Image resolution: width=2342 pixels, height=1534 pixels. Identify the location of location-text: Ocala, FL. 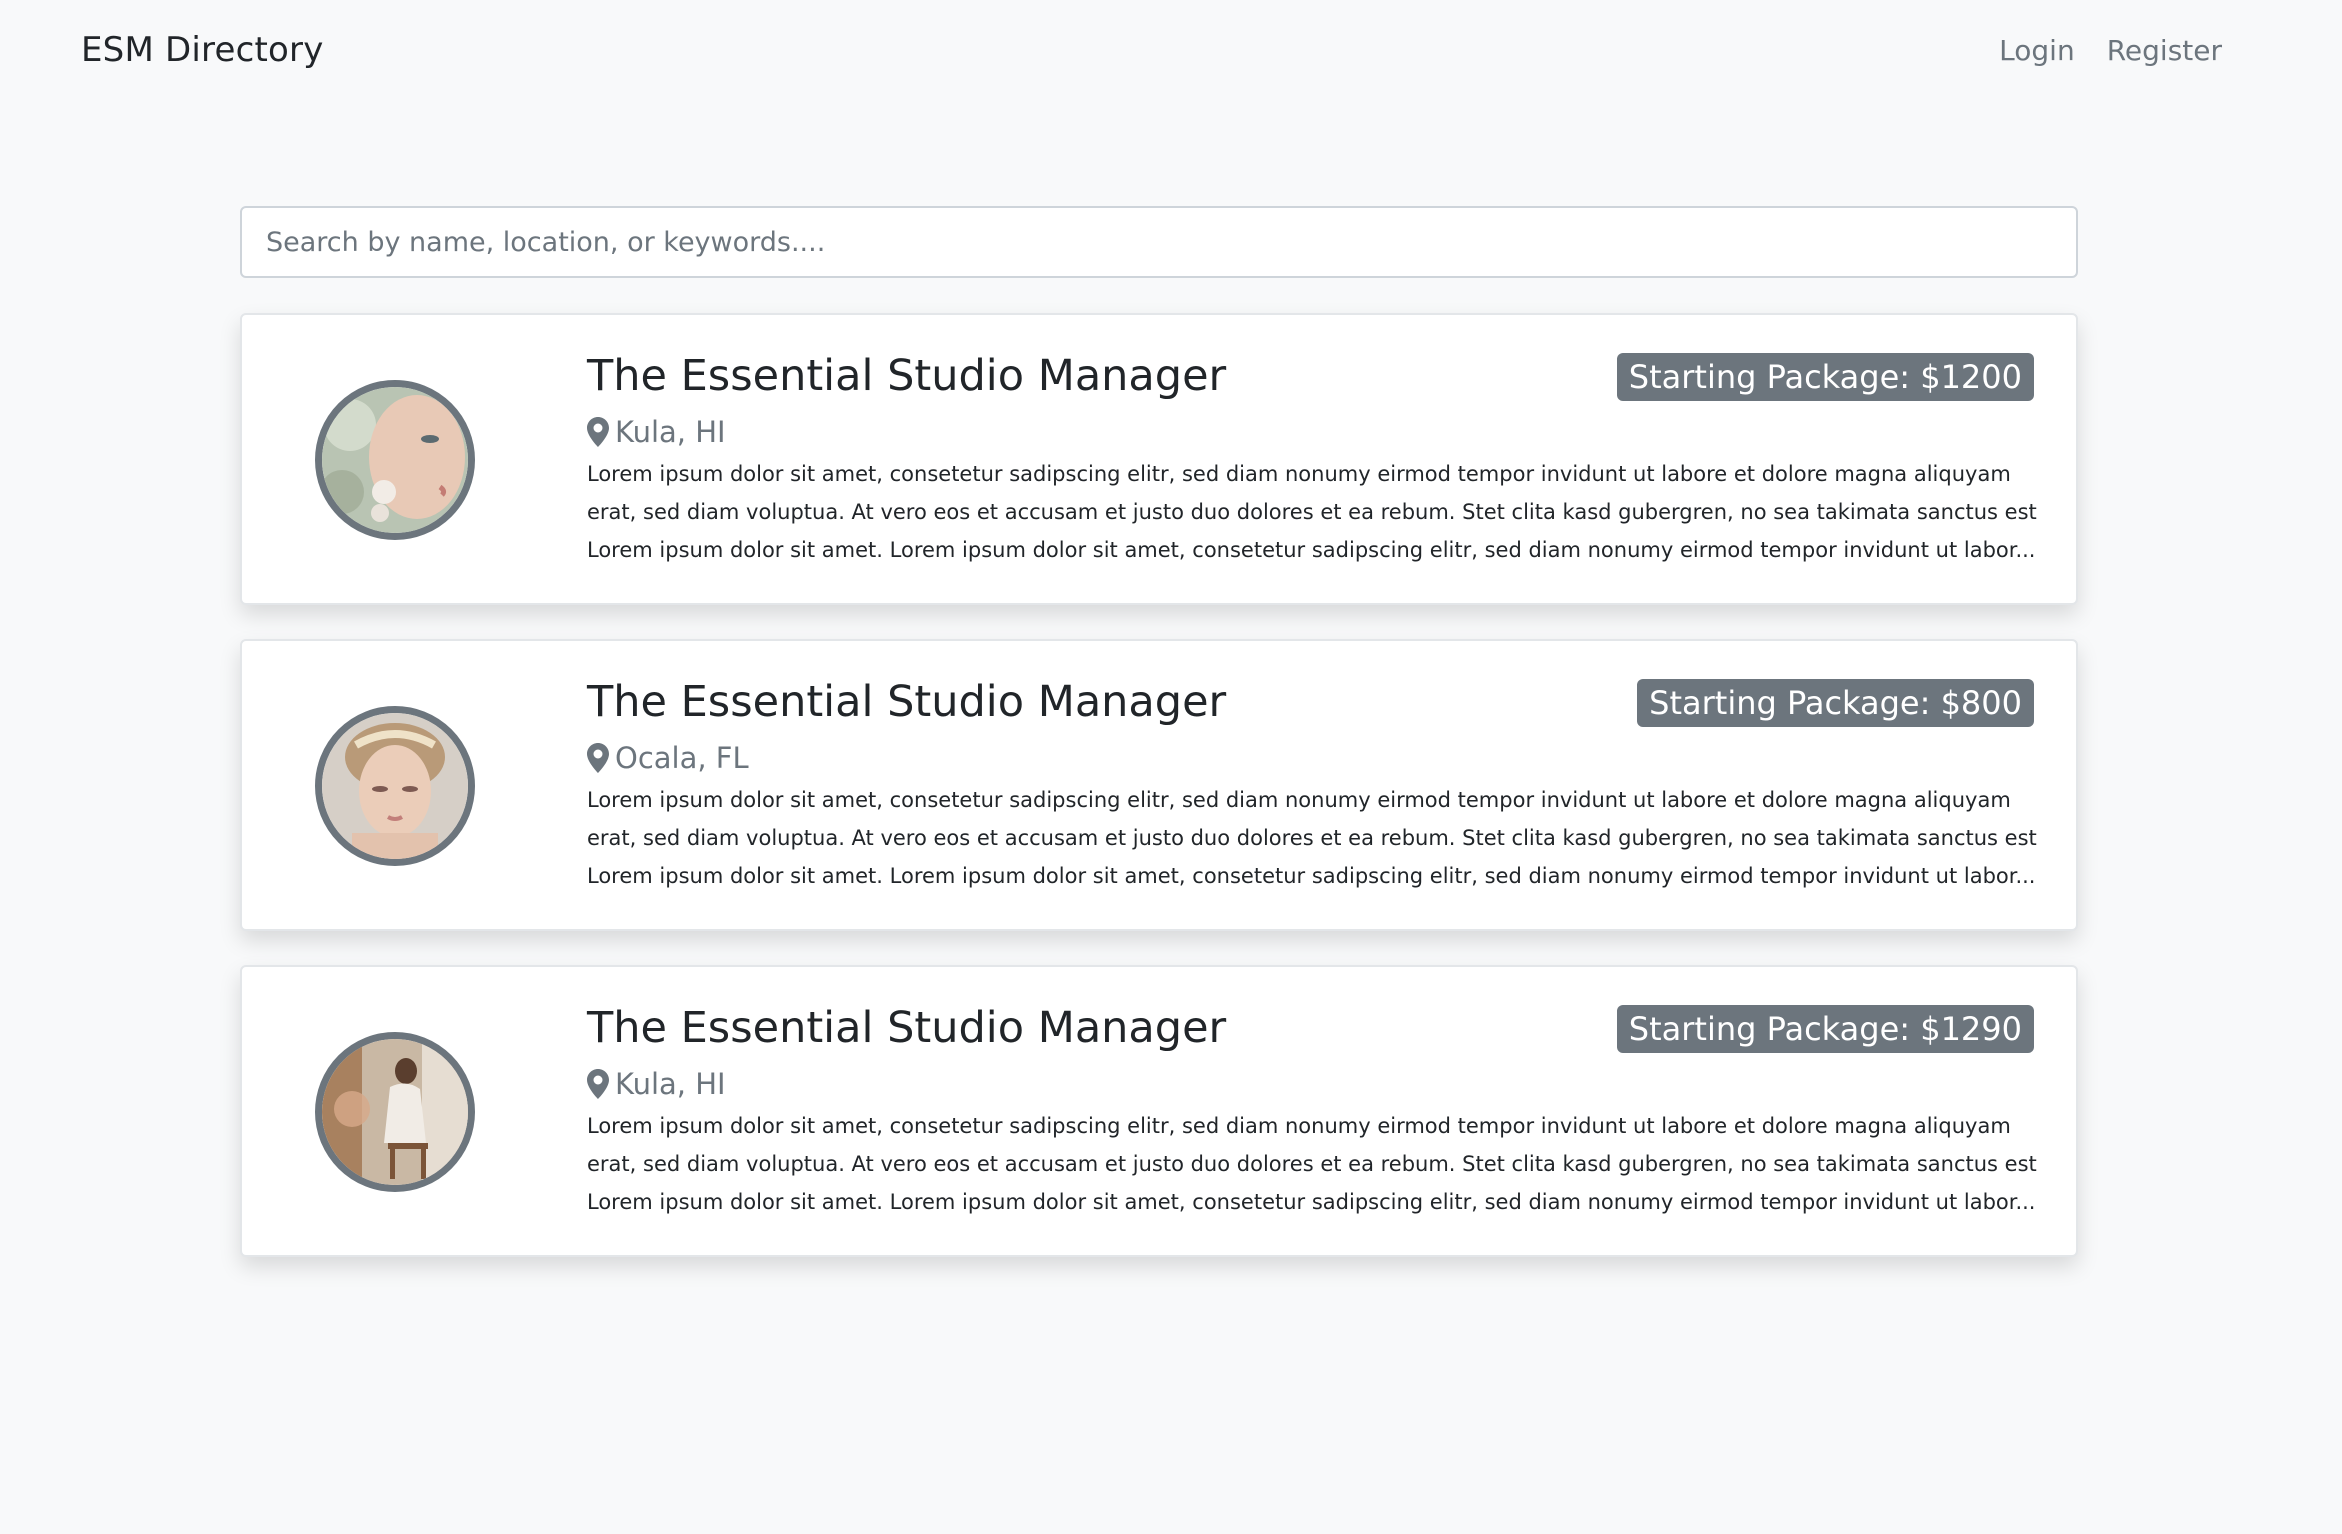
(682, 758).